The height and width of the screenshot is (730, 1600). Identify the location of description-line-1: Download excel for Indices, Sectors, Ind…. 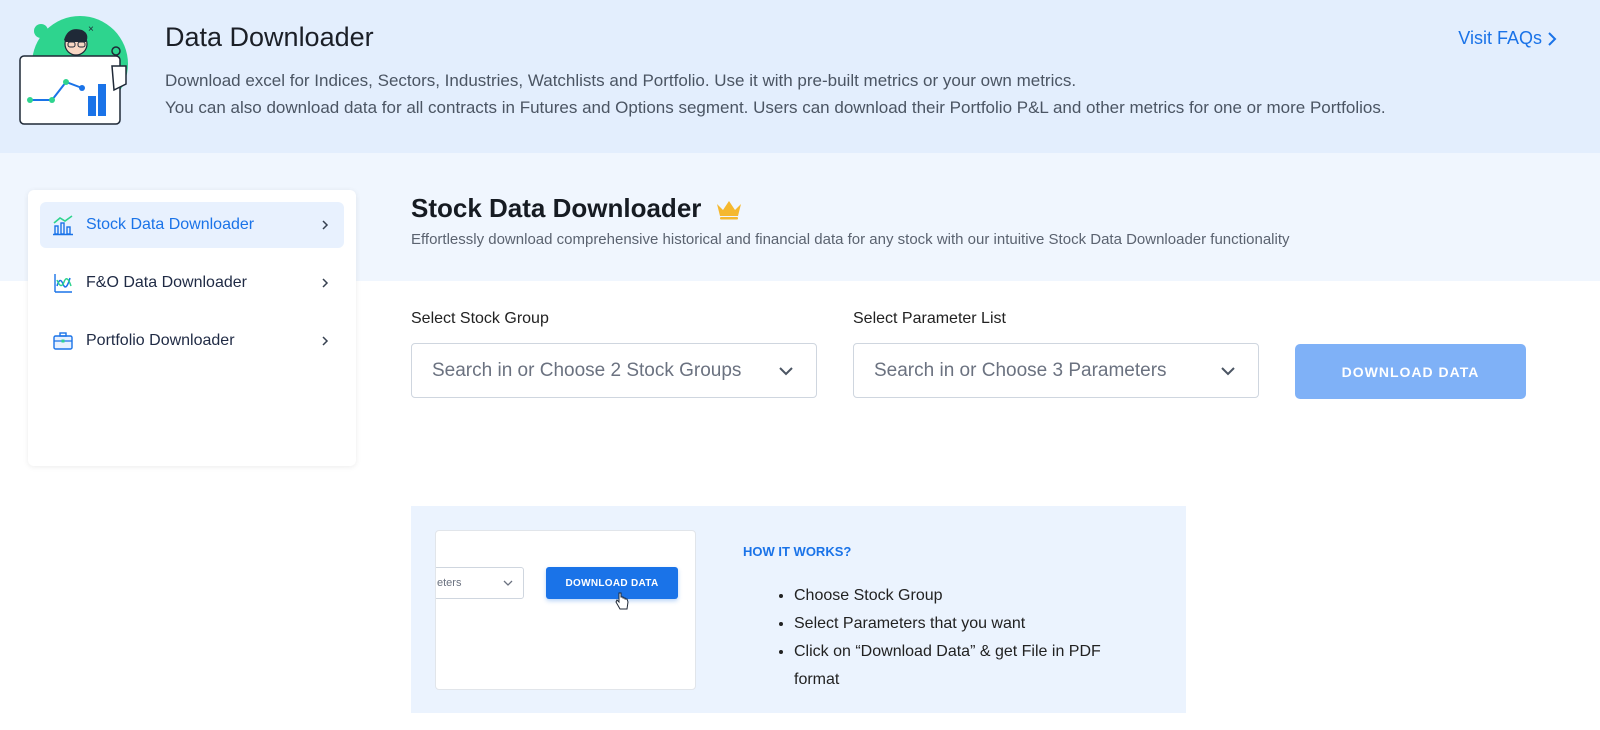
(621, 80).